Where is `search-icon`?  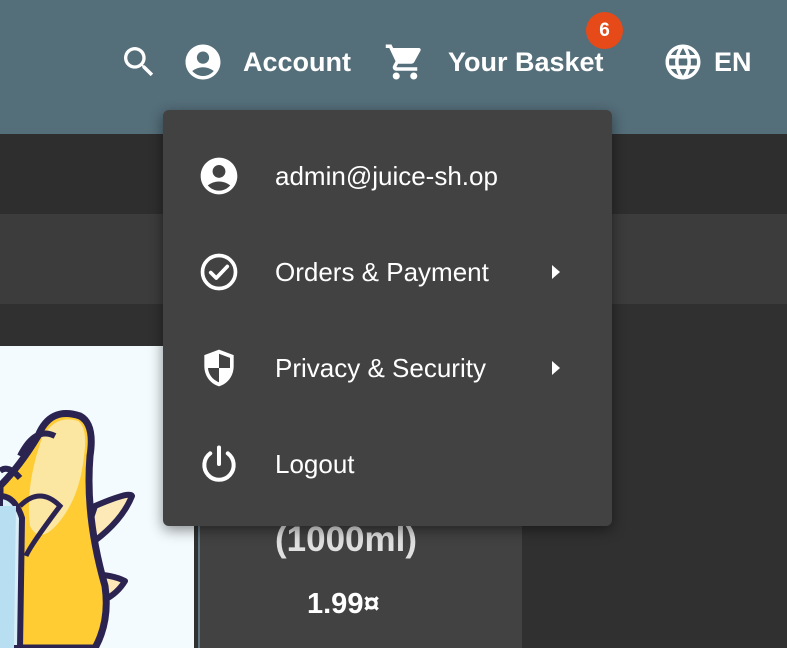 search-icon is located at coordinates (139, 62).